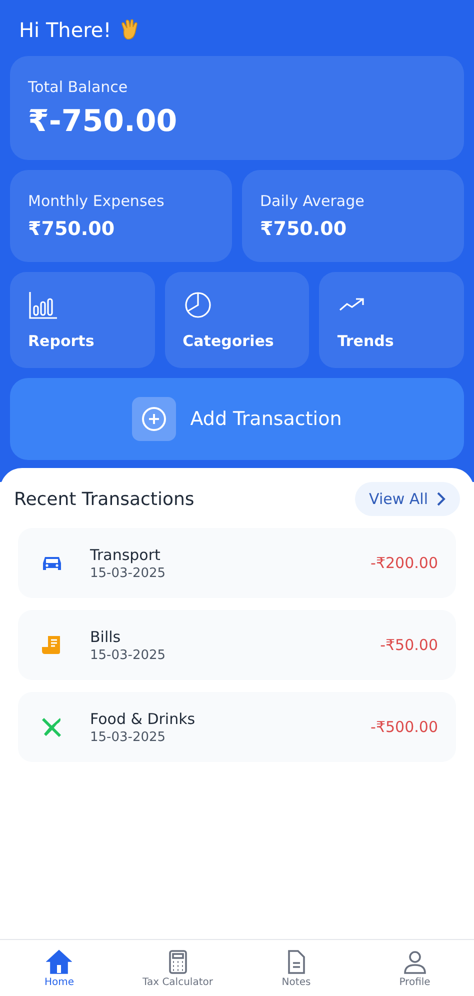  I want to click on section-title: Recent Transactions, so click(104, 499).